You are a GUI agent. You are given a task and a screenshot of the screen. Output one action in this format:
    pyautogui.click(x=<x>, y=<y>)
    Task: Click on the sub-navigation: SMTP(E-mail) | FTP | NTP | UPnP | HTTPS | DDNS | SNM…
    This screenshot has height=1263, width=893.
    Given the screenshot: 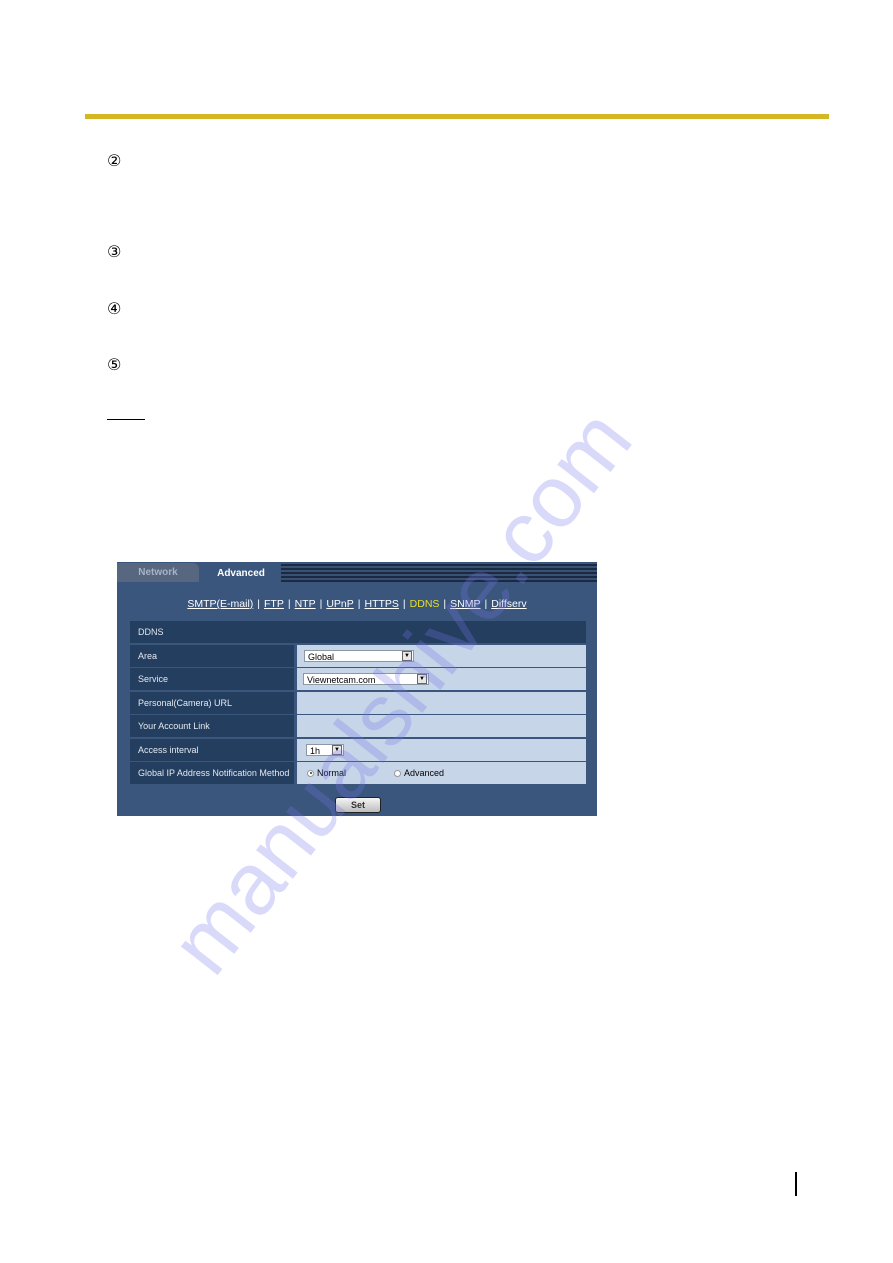 What is the action you would take?
    pyautogui.click(x=357, y=604)
    